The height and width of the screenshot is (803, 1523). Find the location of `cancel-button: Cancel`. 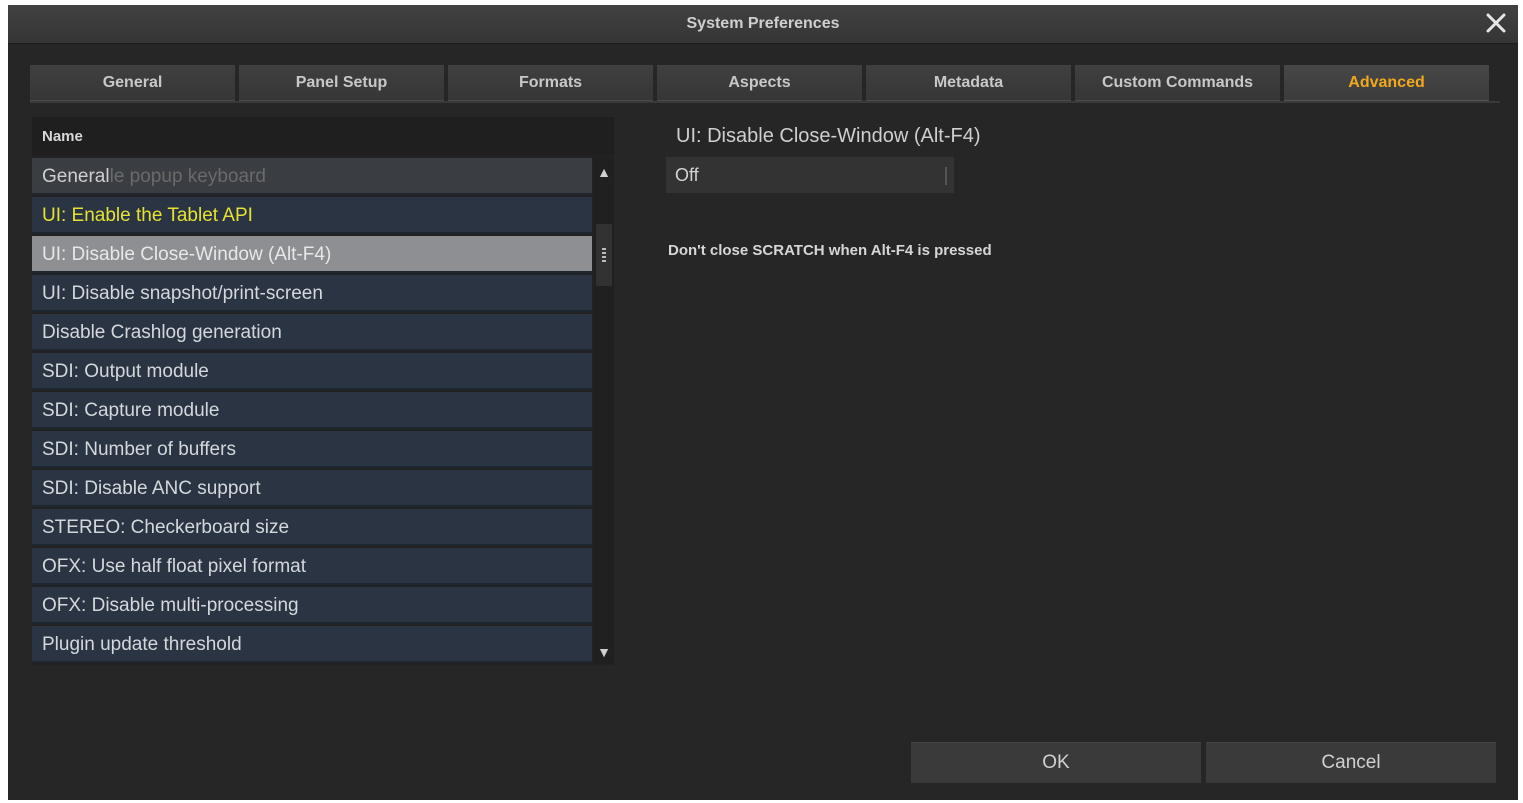

cancel-button: Cancel is located at coordinates (1351, 762).